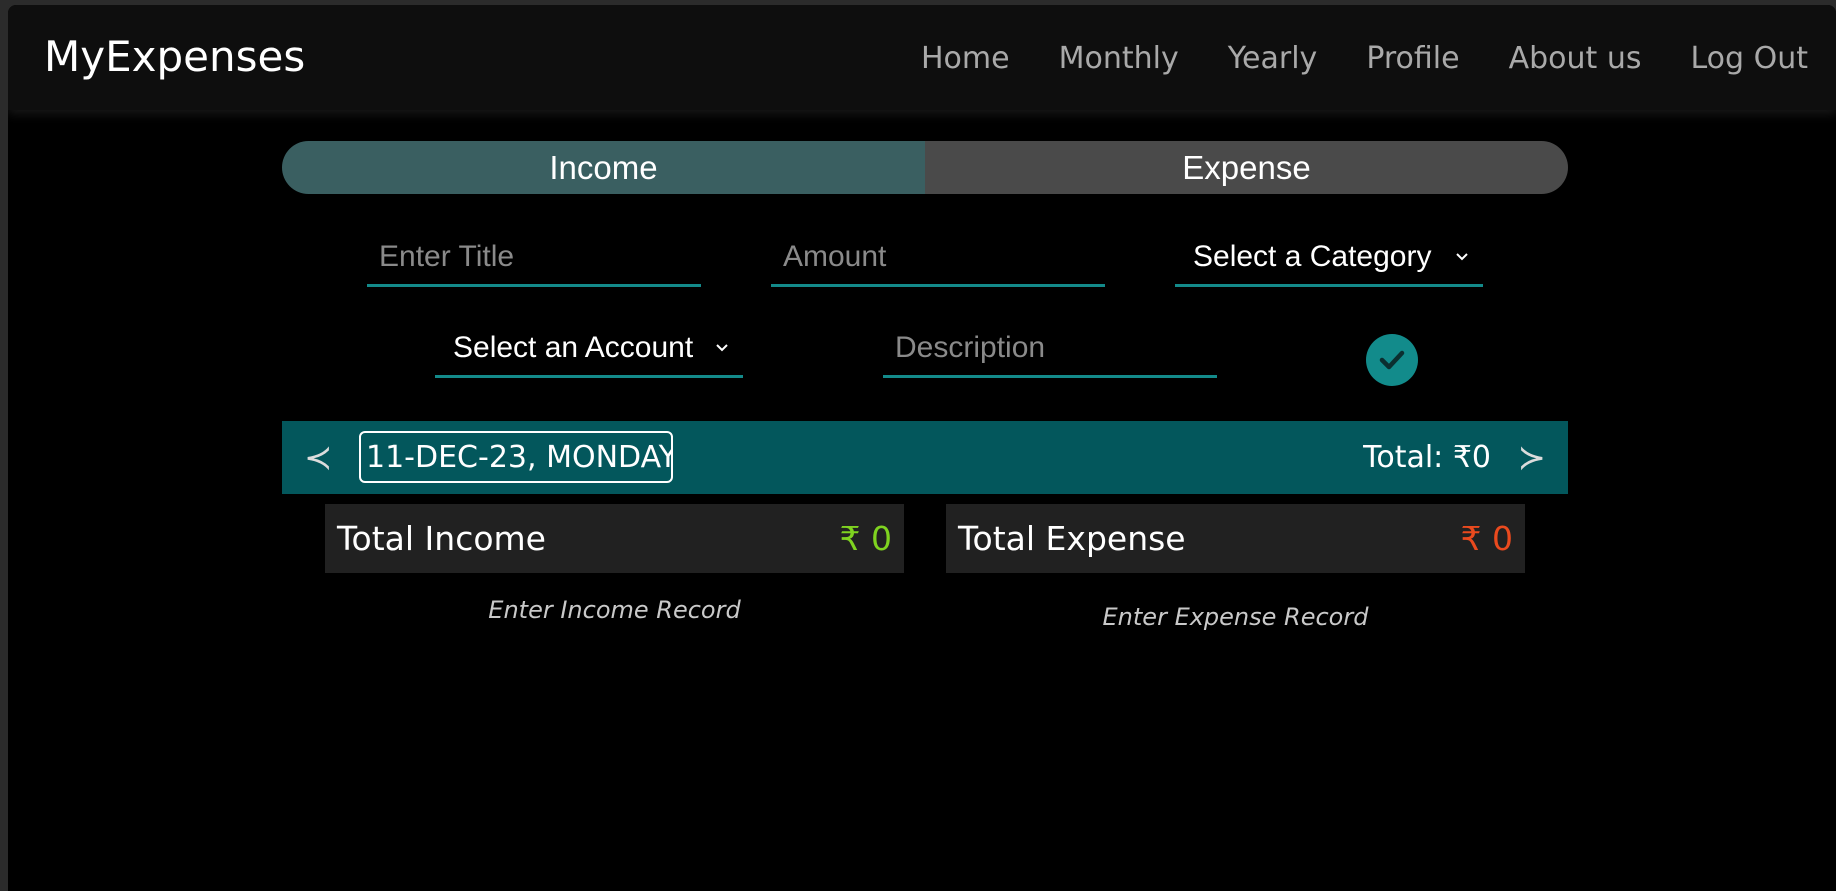 The image size is (1836, 891). What do you see at coordinates (1072, 538) in the screenshot?
I see `total-expense-label: Total Expense` at bounding box center [1072, 538].